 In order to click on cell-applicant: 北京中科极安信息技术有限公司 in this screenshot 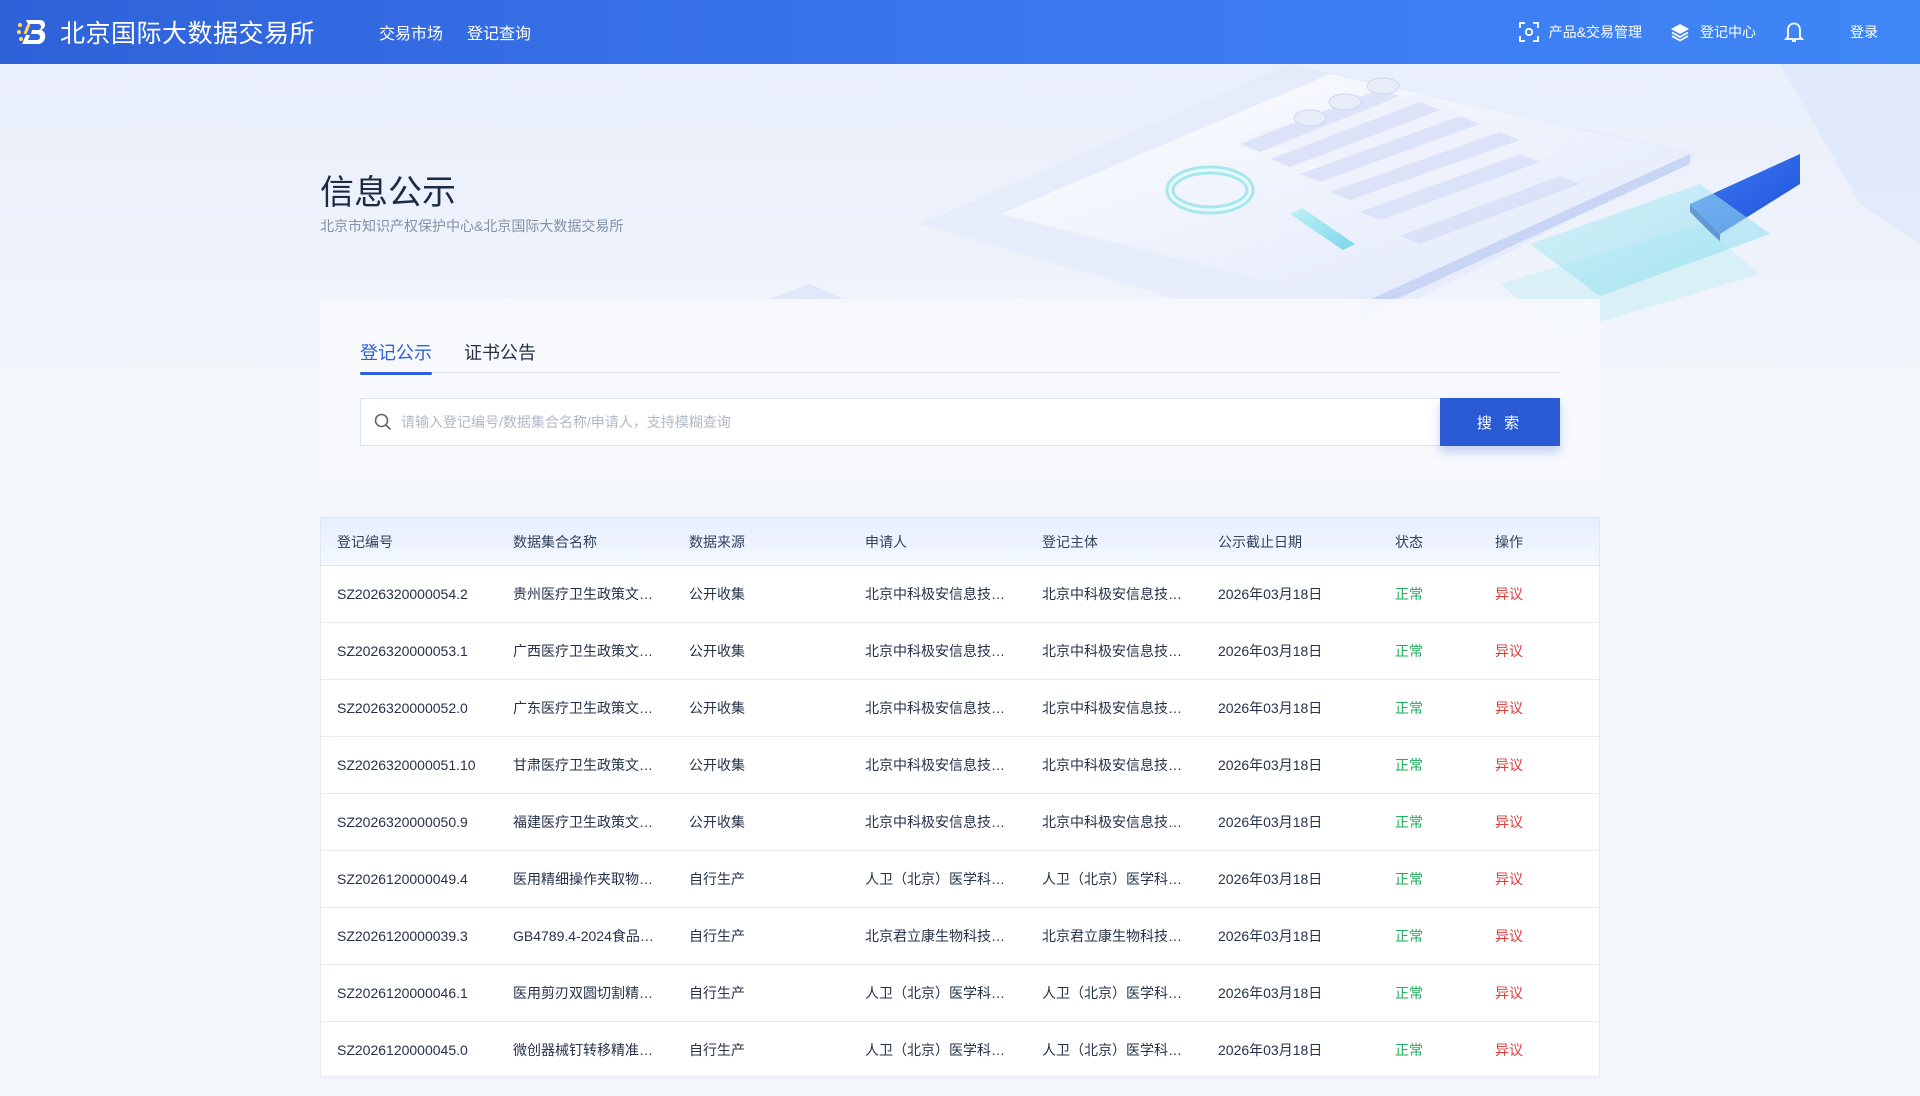, I will do `click(937, 651)`.